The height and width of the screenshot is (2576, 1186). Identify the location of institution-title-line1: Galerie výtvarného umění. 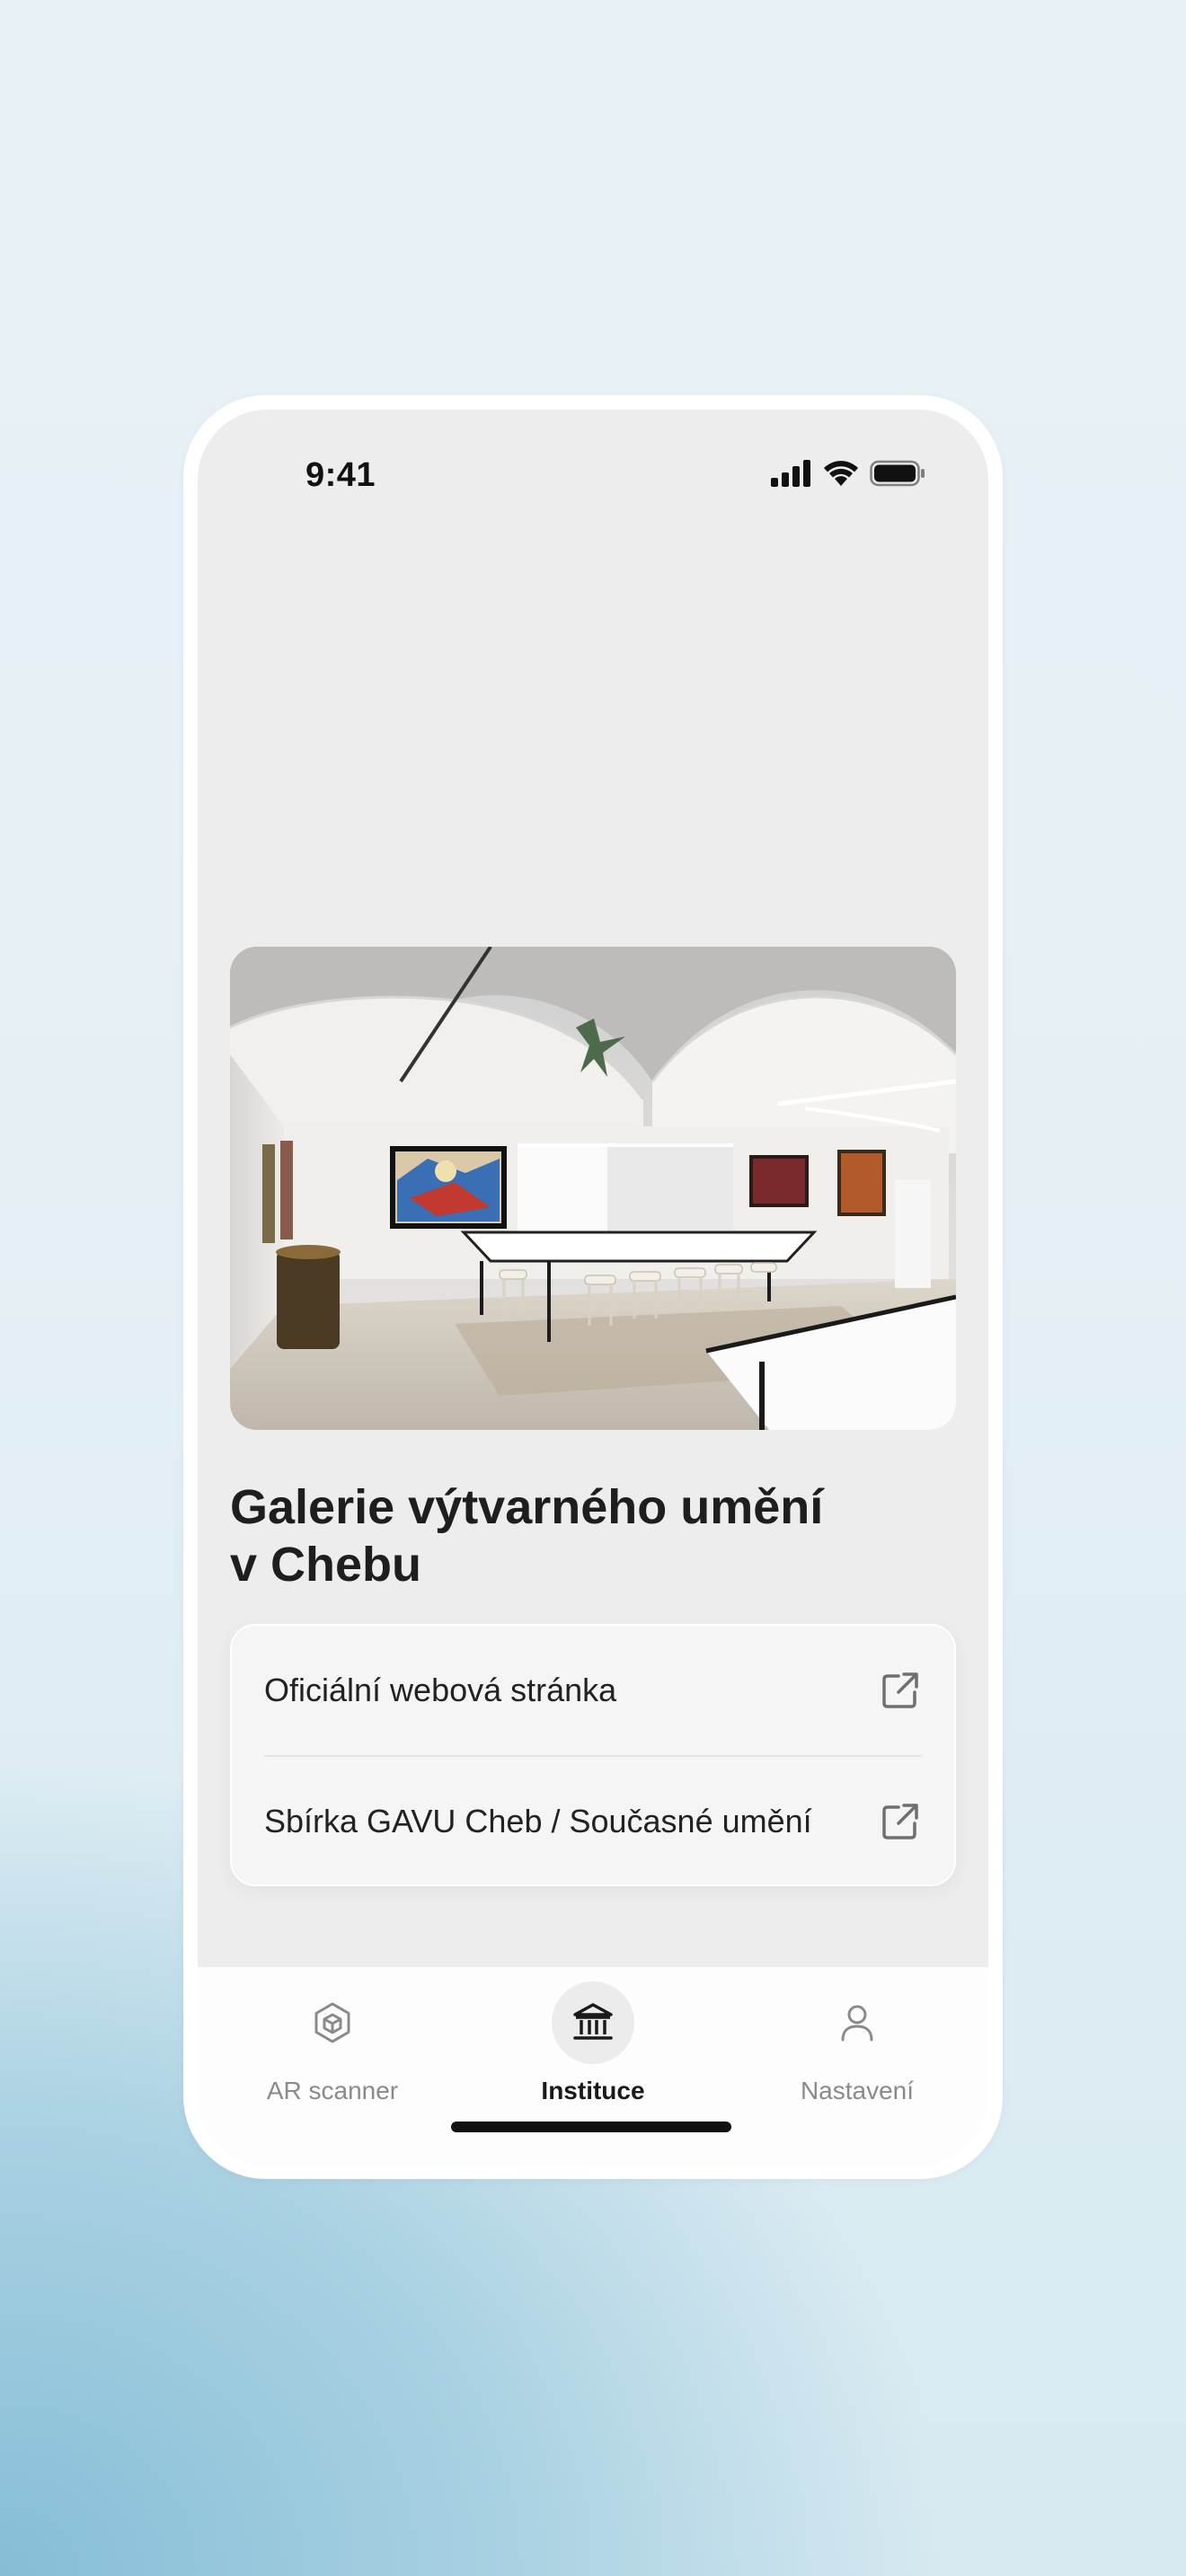
(527, 1507).